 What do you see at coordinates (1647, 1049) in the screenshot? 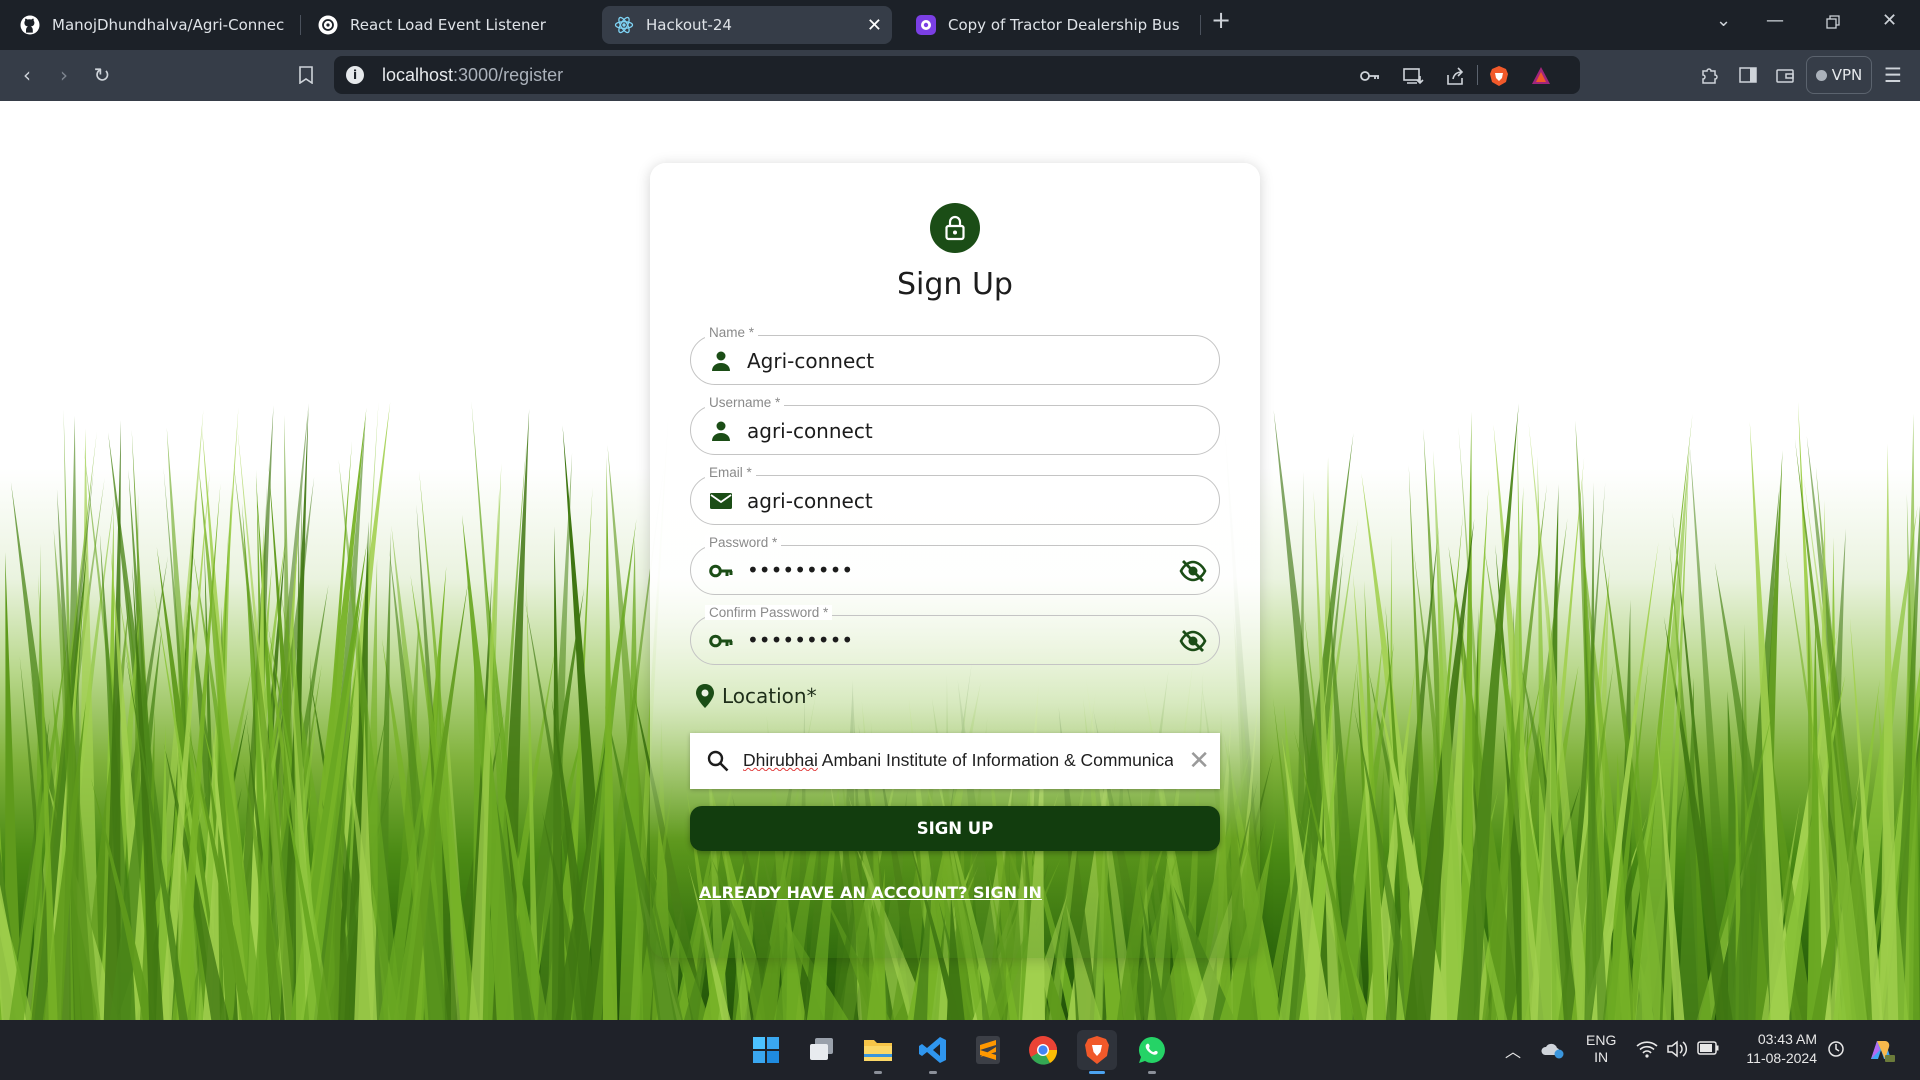
I see `wifi-icon` at bounding box center [1647, 1049].